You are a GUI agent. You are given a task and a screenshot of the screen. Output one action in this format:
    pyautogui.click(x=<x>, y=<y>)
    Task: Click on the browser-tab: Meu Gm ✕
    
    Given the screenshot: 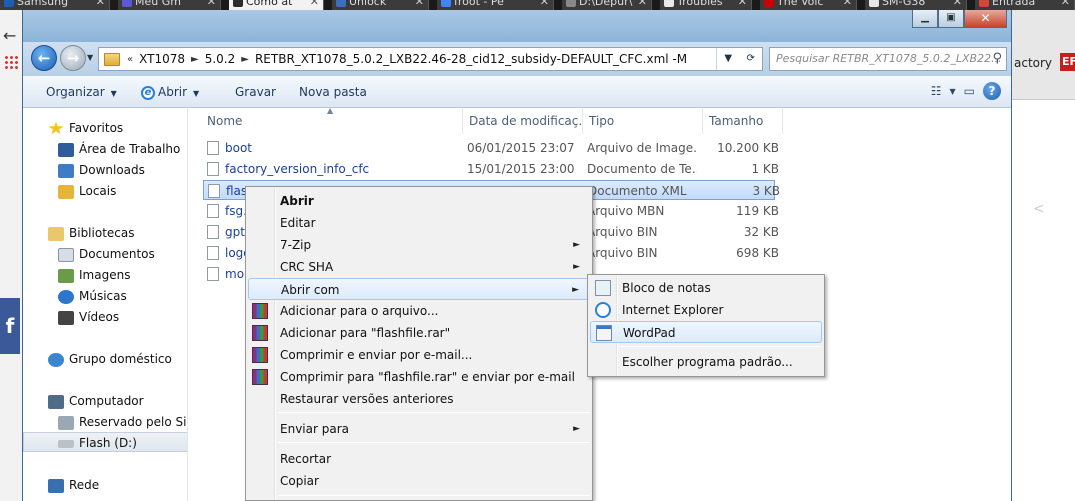 What is the action you would take?
    pyautogui.click(x=169, y=5)
    